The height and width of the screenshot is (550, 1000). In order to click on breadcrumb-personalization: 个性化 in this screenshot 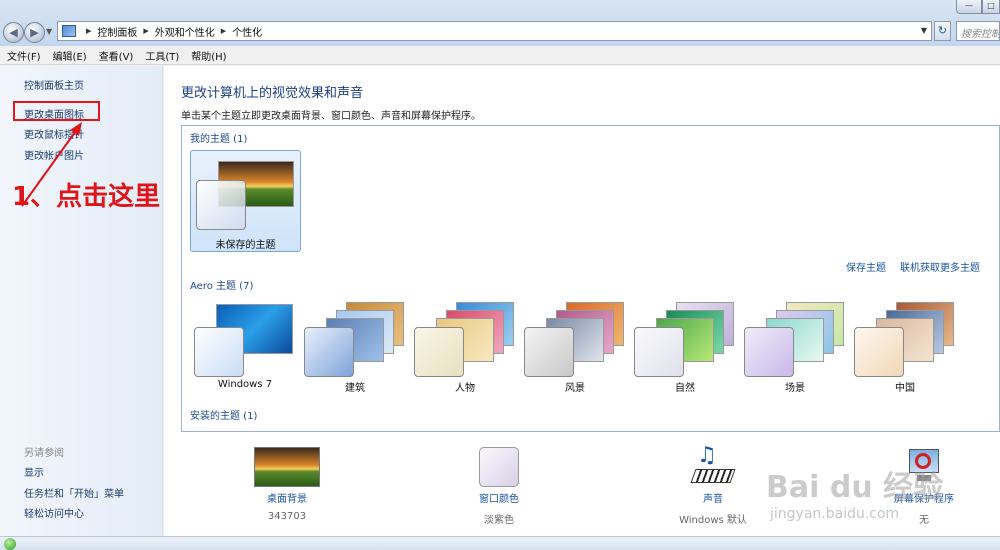, I will do `click(247, 31)`.